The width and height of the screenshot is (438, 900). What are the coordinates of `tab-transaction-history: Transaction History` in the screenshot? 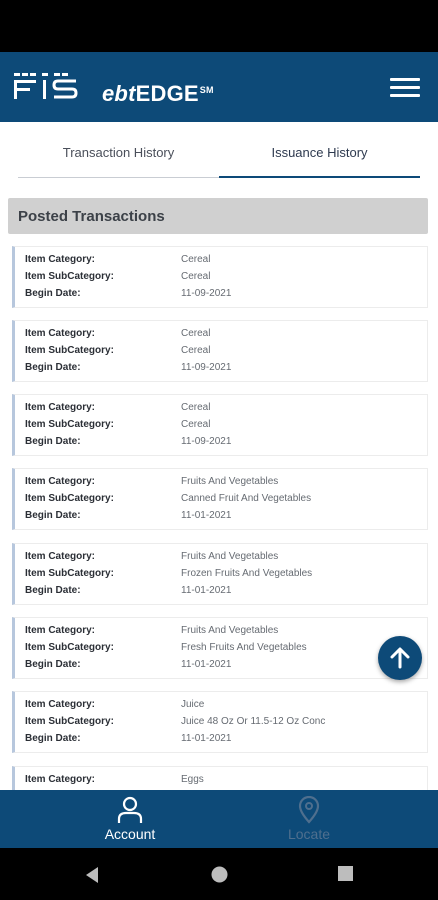 It's located at (118, 150).